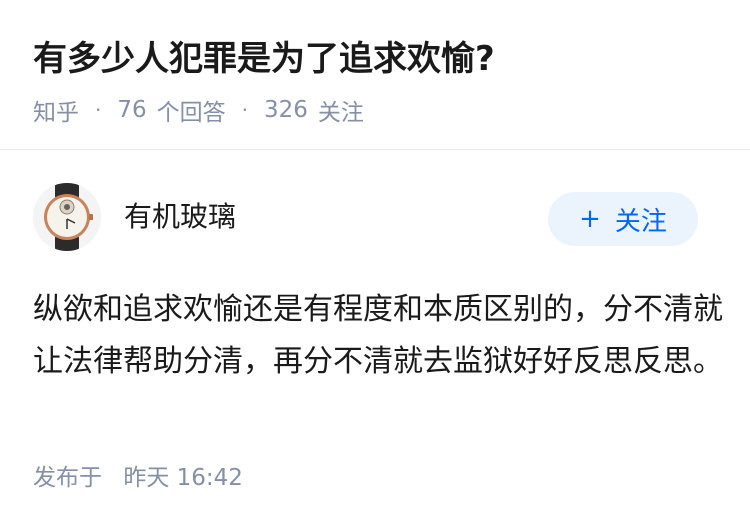  Describe the element at coordinates (183, 478) in the screenshot. I see `published-time: 昨天 16:42` at that location.